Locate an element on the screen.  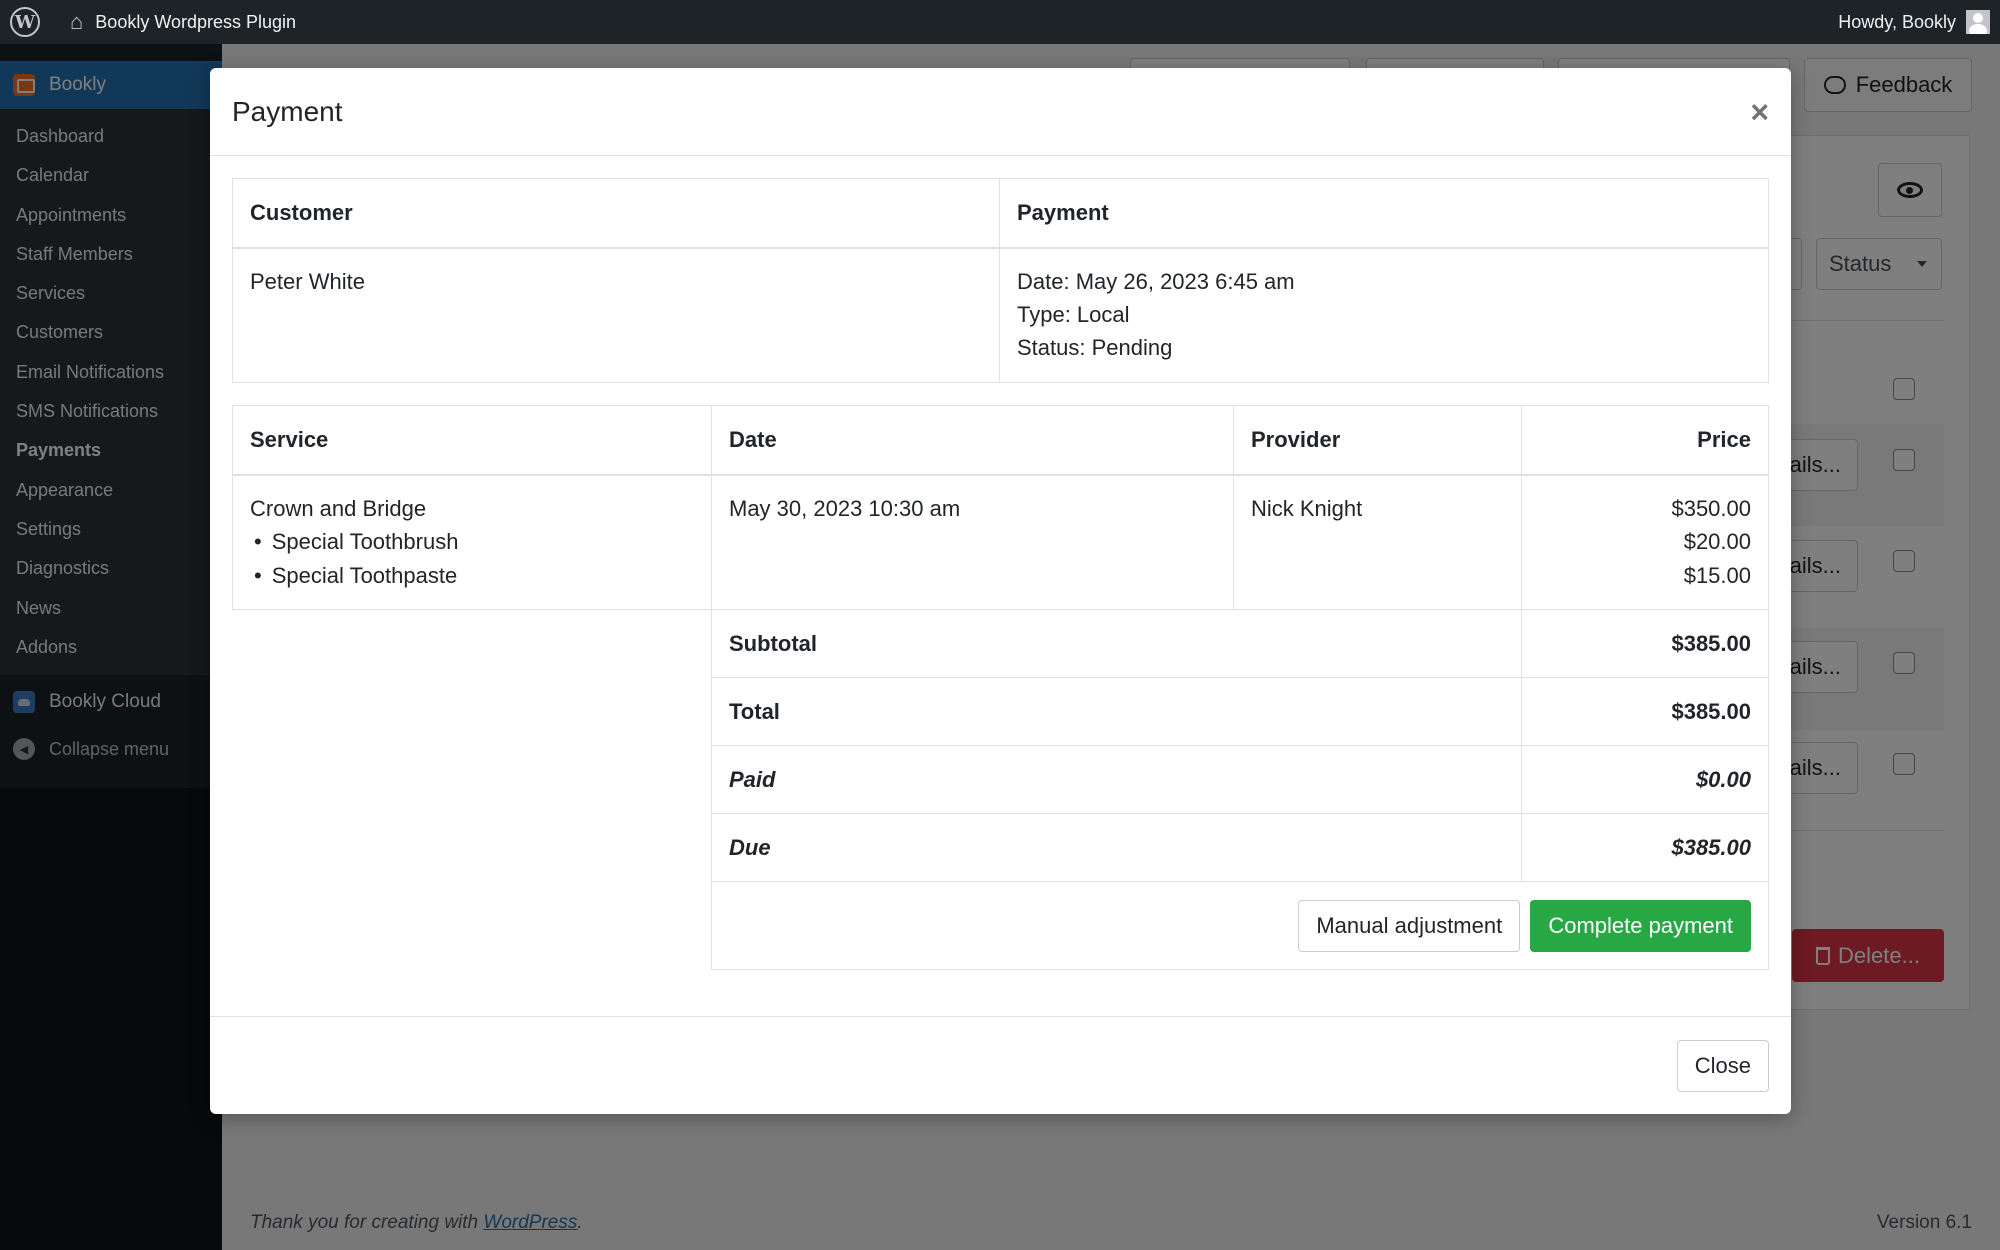
extra-price: $20.00 is located at coordinates (1717, 541).